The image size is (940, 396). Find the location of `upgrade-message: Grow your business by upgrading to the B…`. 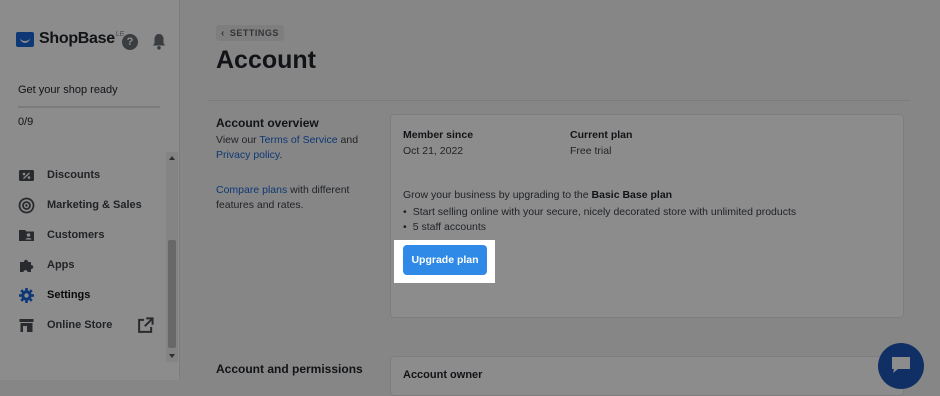

upgrade-message: Grow your business by upgrading to the B… is located at coordinates (537, 195).